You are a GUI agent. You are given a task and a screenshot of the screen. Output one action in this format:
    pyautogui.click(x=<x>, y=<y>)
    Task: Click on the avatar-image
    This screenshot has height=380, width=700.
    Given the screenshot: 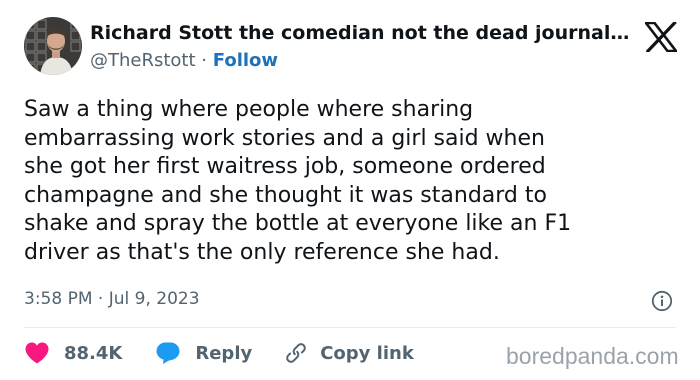 What is the action you would take?
    pyautogui.click(x=53, y=46)
    